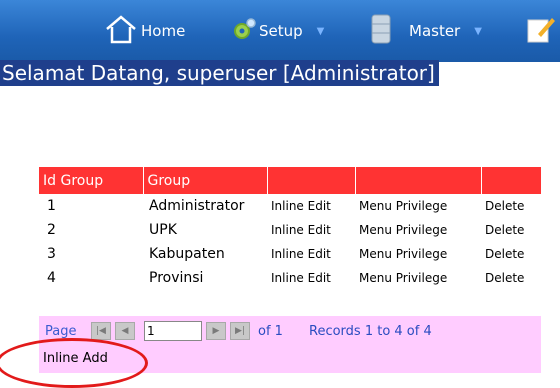 Image resolution: width=560 pixels, height=388 pixels. I want to click on row-group: Kabupaten, so click(187, 254).